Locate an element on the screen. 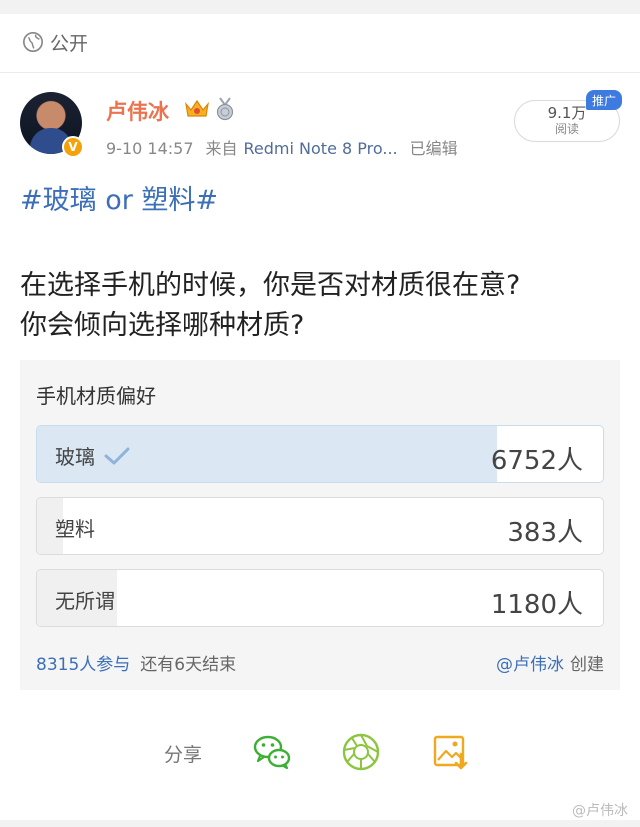 The width and height of the screenshot is (640, 827). checkmark-icon is located at coordinates (117, 455).